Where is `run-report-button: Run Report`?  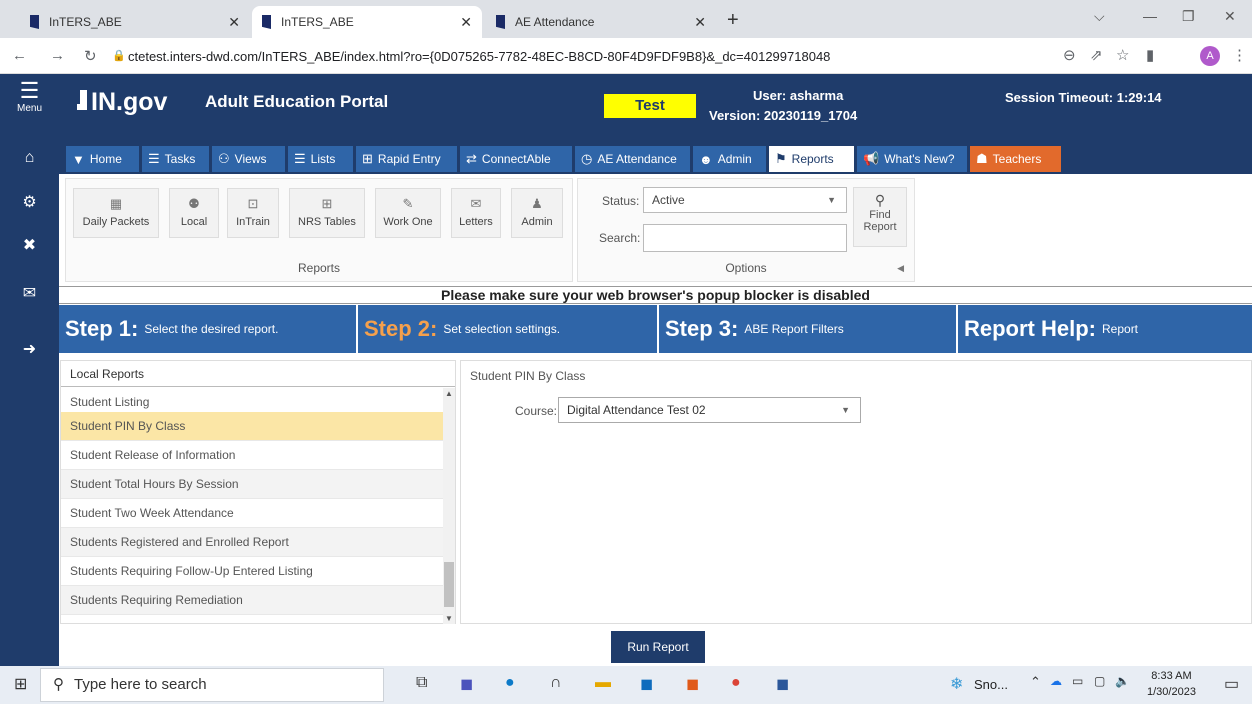 run-report-button: Run Report is located at coordinates (658, 647).